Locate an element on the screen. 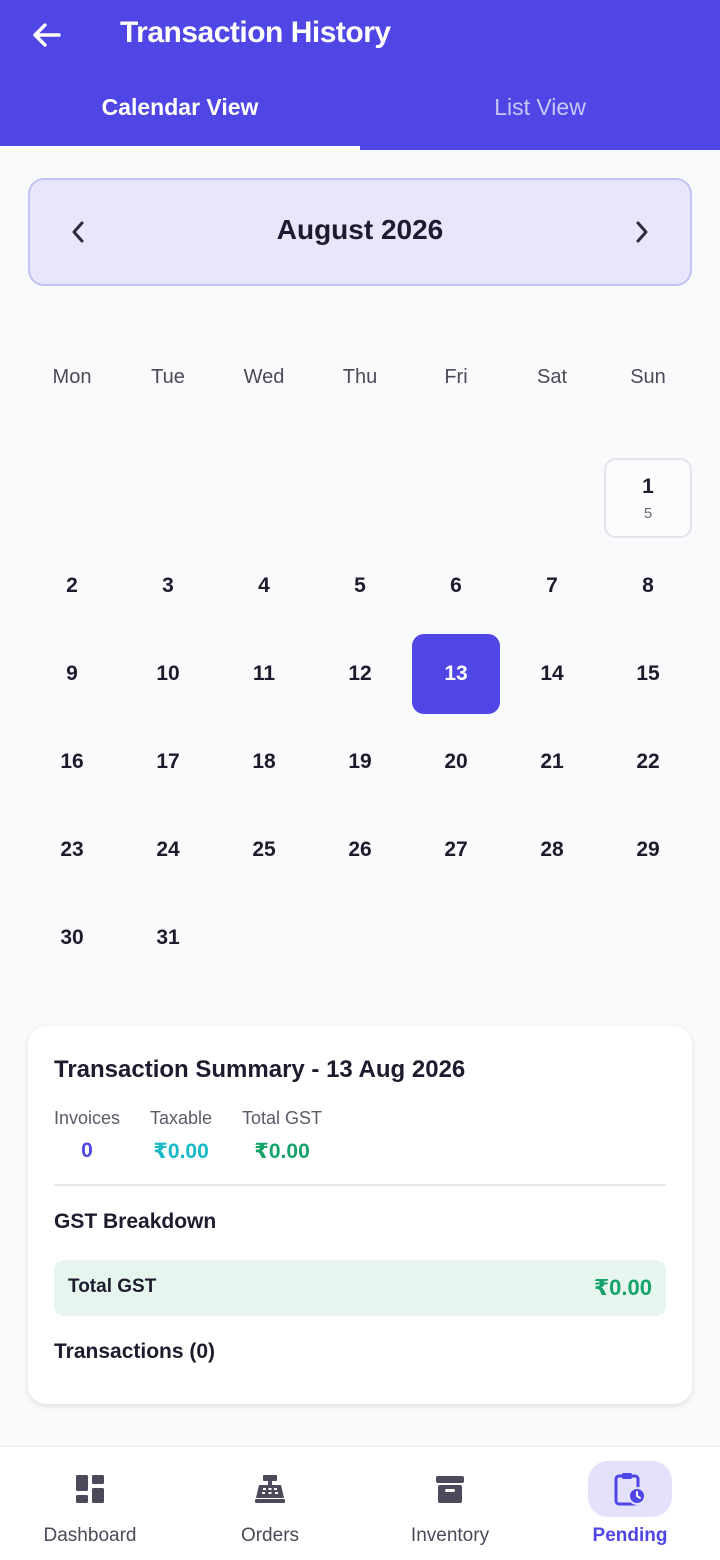 This screenshot has height=1560, width=720. nav-item-inventory: Inventory is located at coordinates (450, 1506).